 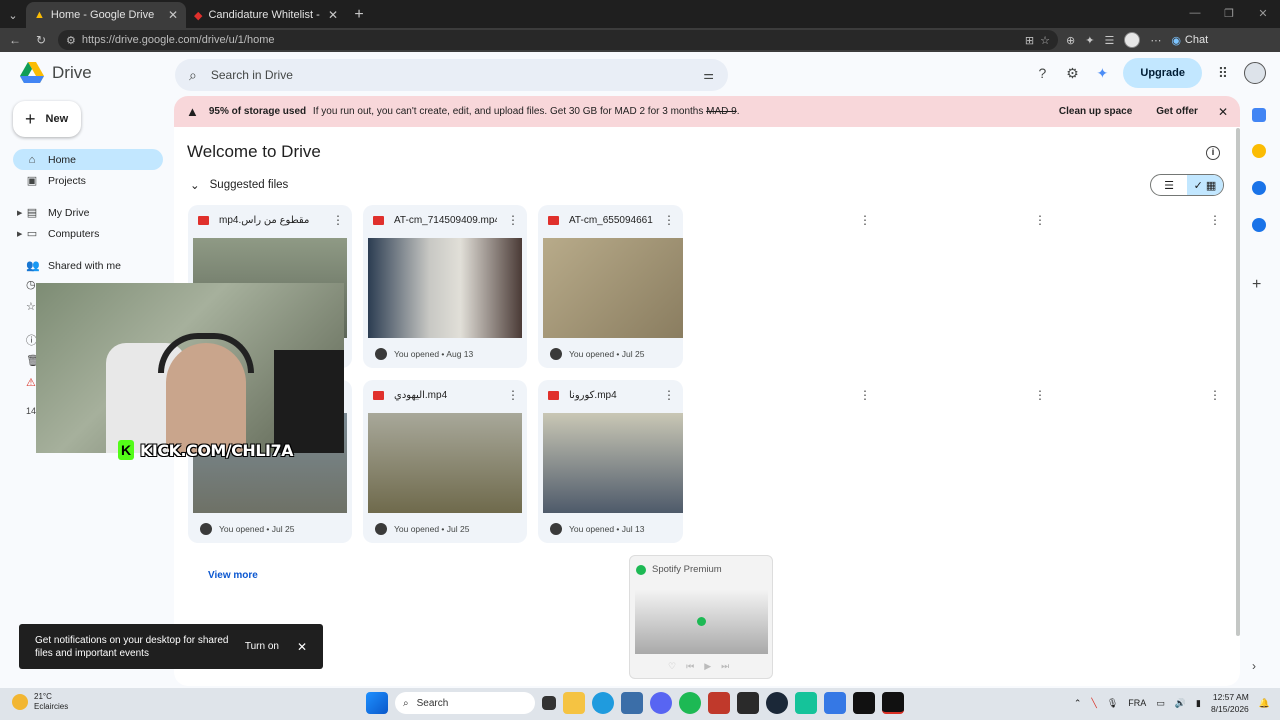 I want to click on weather-widget: 21°C Eclaircies, so click(x=40, y=702).